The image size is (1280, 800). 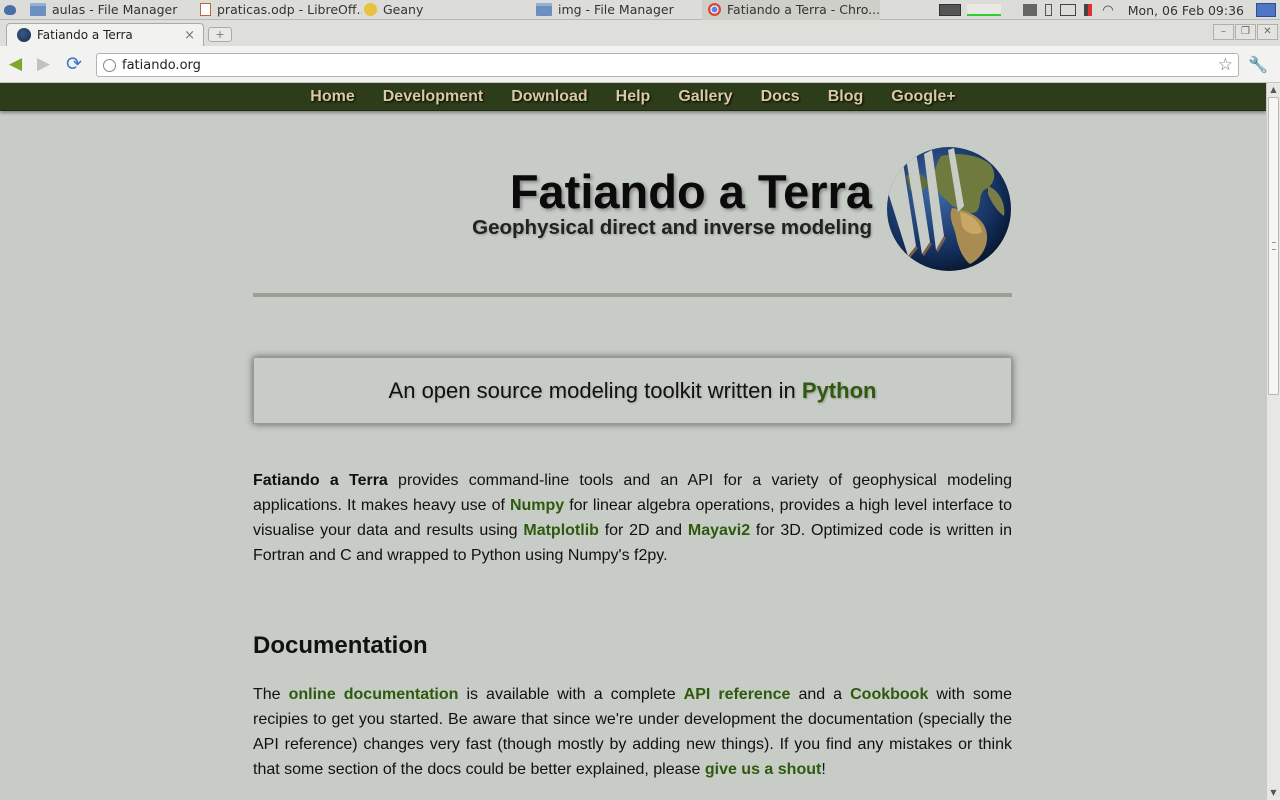 What do you see at coordinates (109, 65) in the screenshot?
I see `globe-icon` at bounding box center [109, 65].